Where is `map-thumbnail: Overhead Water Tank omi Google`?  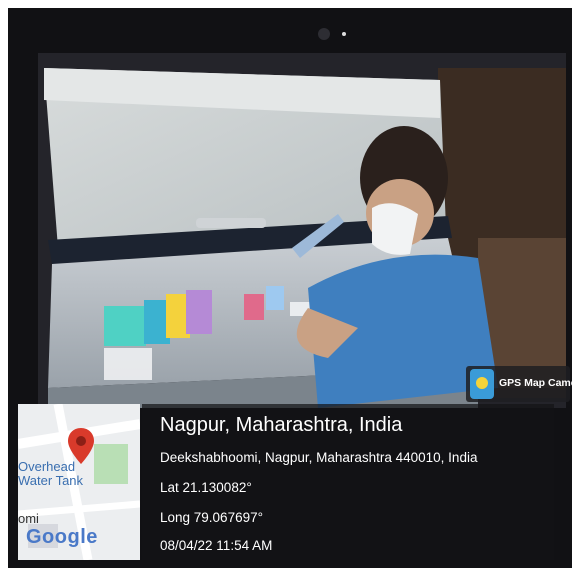
map-thumbnail: Overhead Water Tank omi Google is located at coordinates (79, 482).